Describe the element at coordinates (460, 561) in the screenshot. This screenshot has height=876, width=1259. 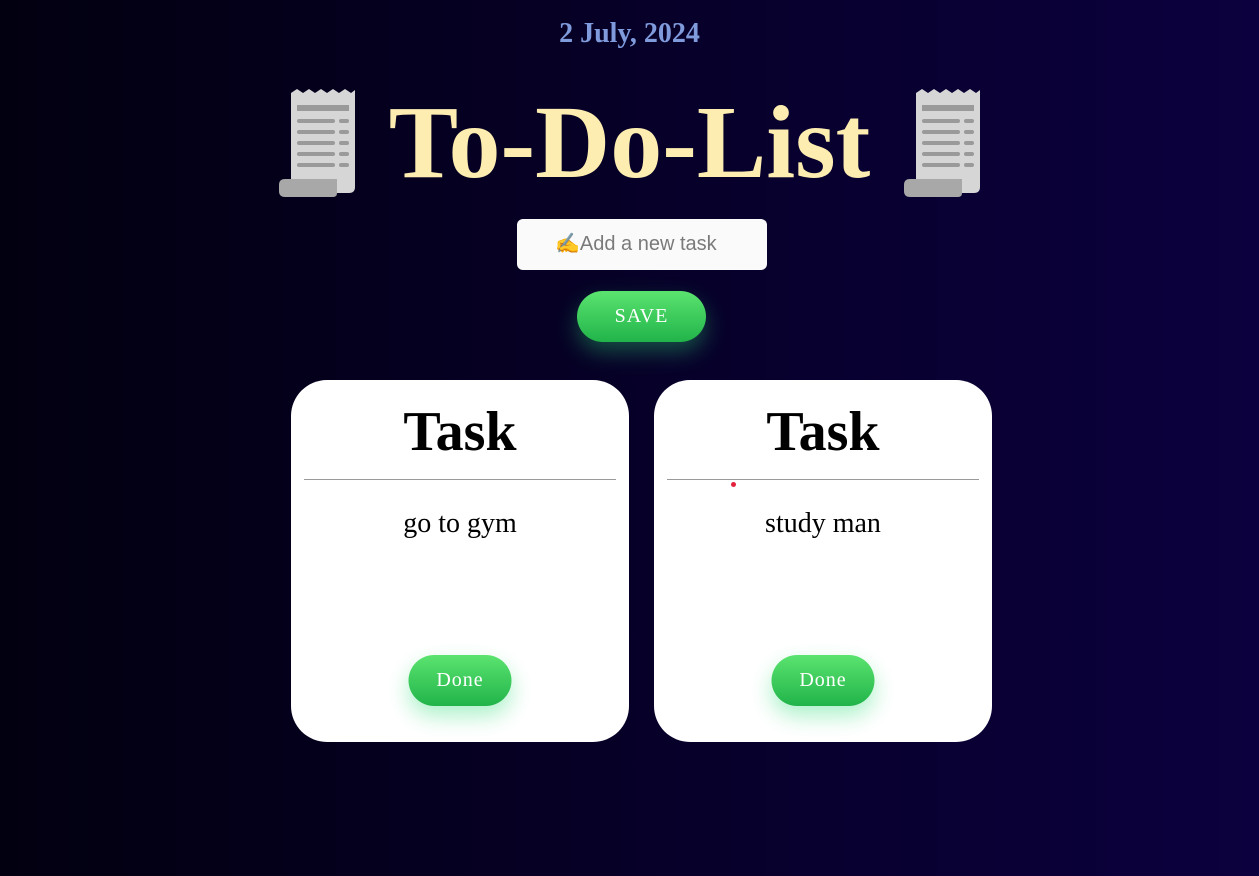
I see `task-card: Task go to gym Done` at that location.